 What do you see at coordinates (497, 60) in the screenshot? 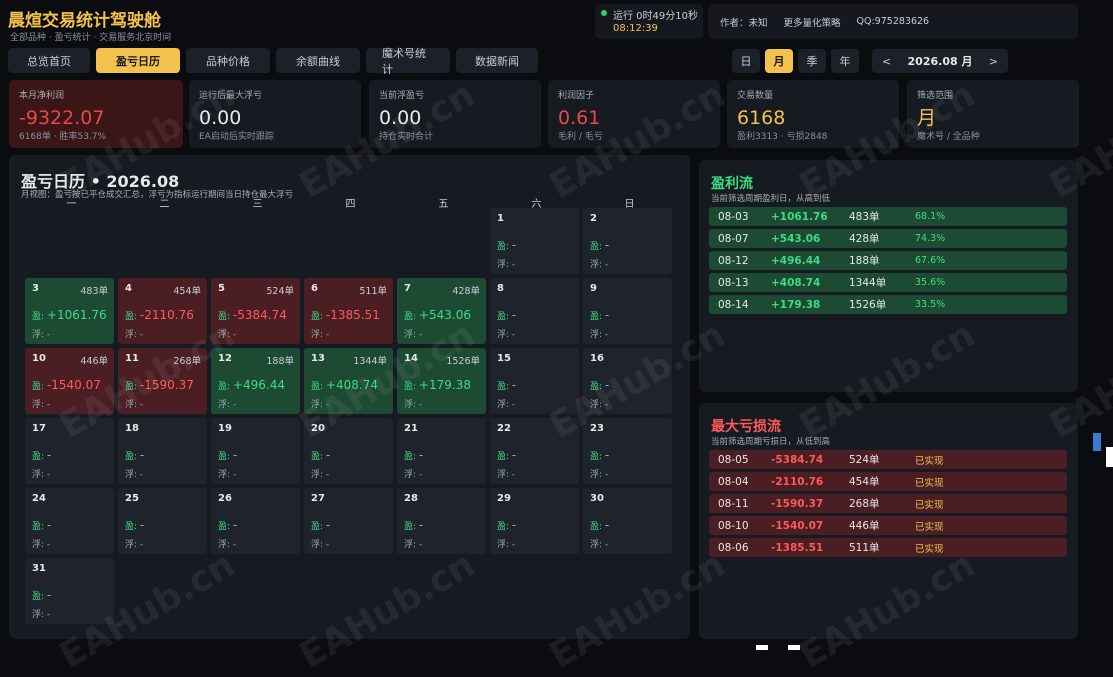
I see `tab-data-news: 数据新闻` at bounding box center [497, 60].